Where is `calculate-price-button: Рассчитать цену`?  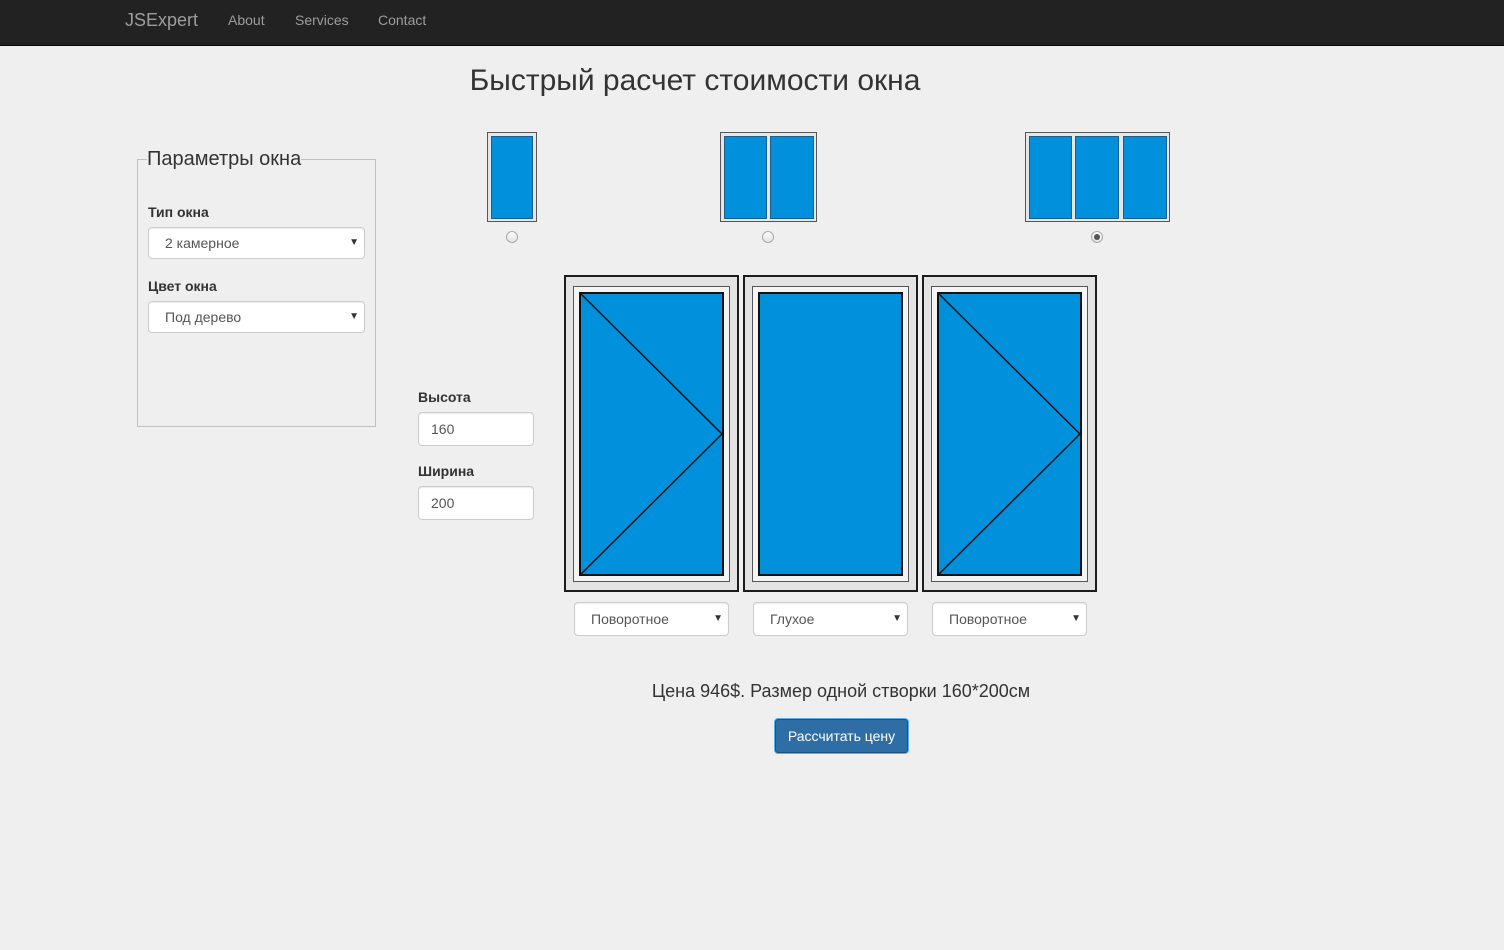
calculate-price-button: Рассчитать цену is located at coordinates (841, 736).